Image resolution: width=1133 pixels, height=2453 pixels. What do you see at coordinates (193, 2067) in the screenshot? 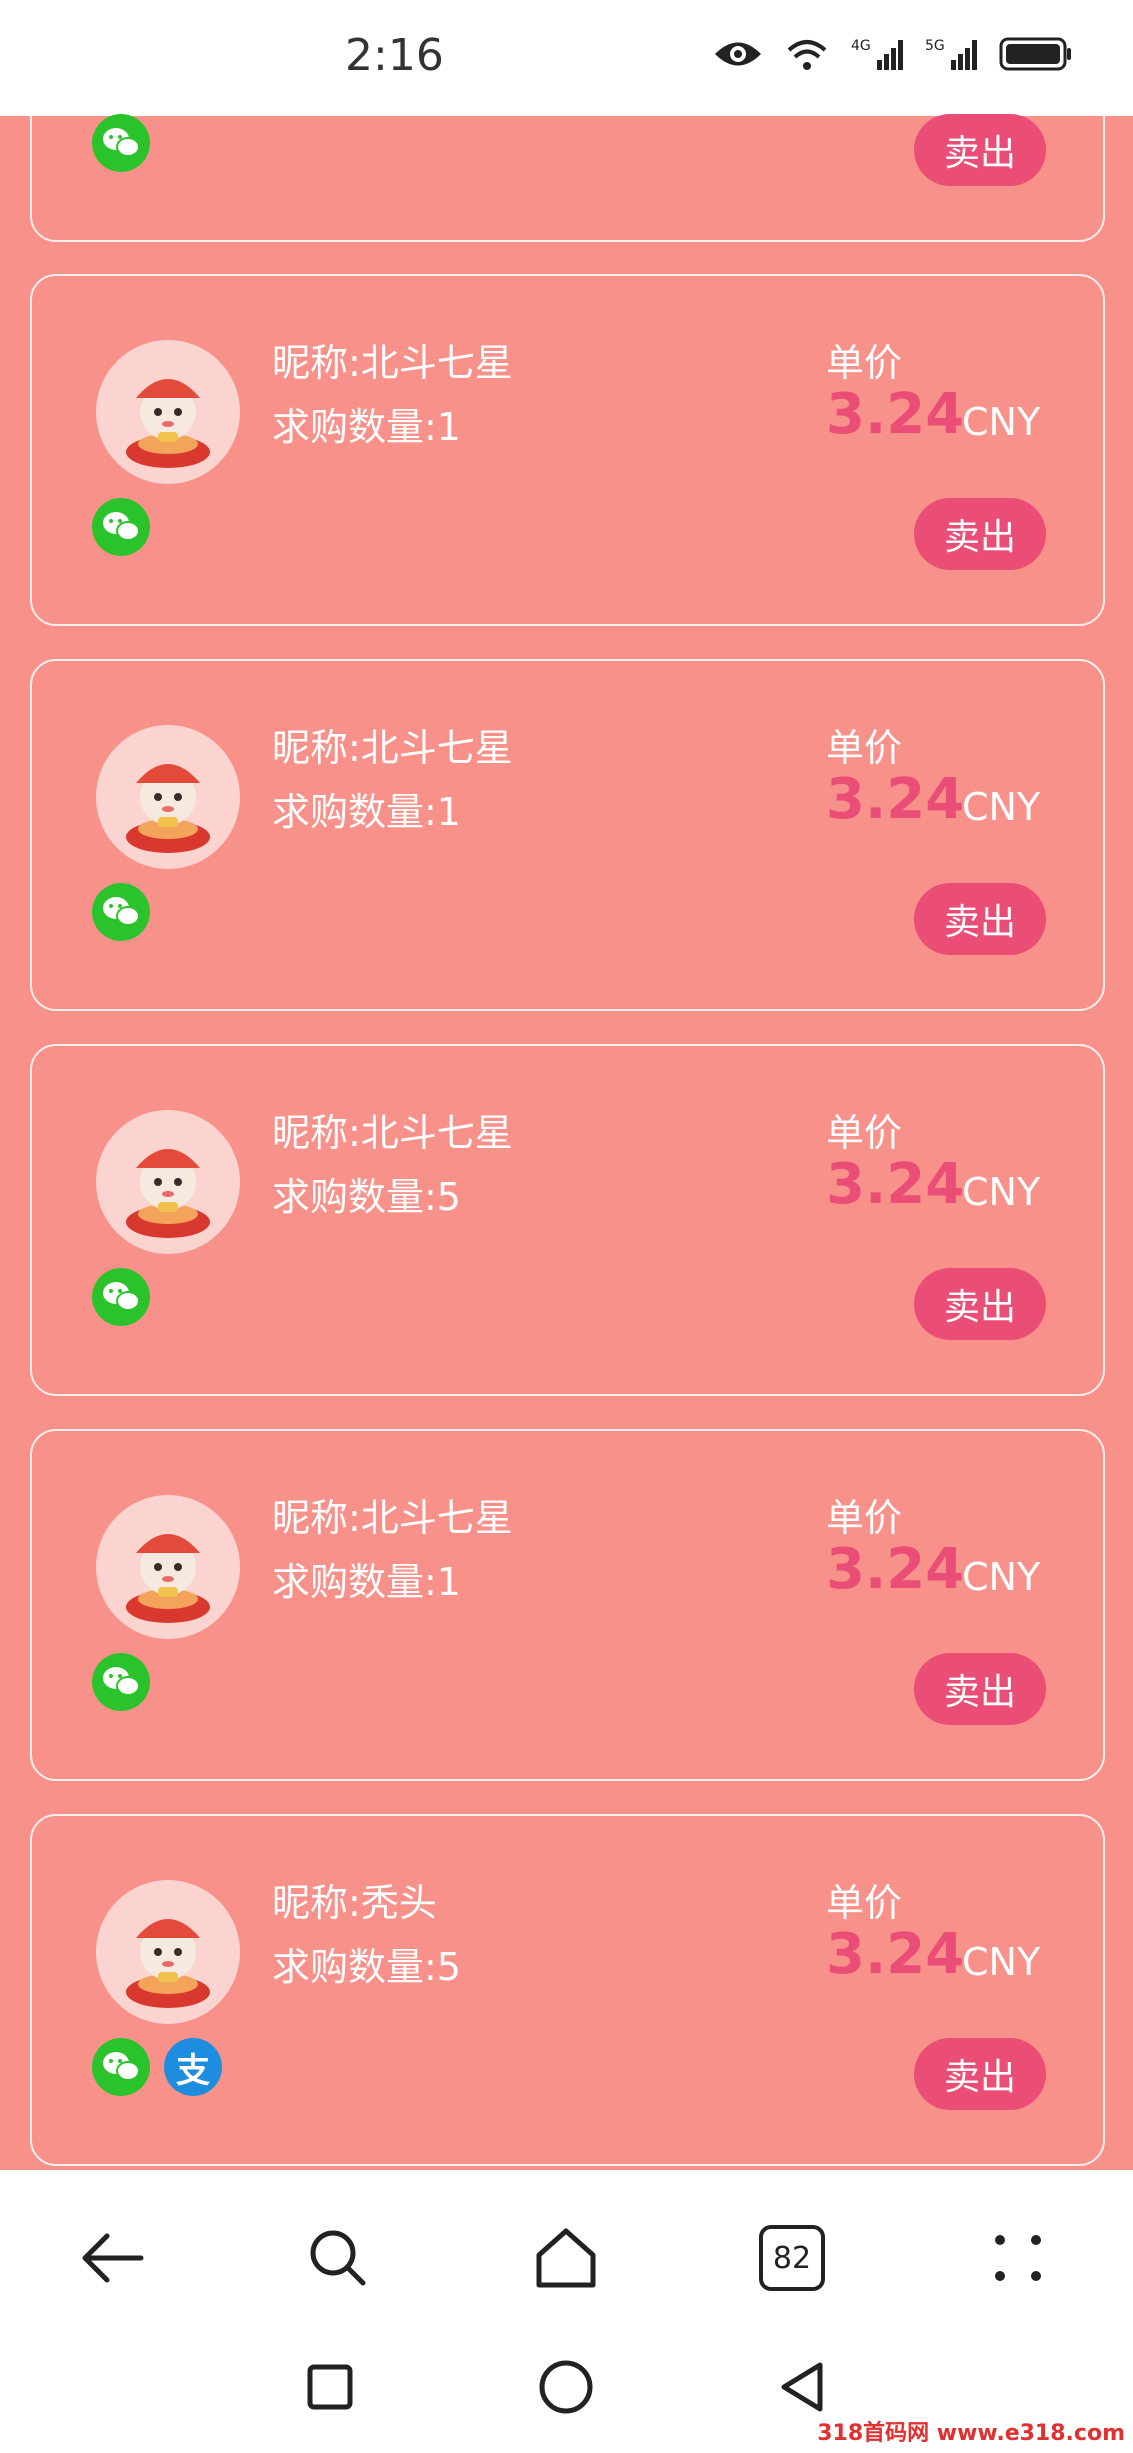
I see `alipay-icon: 支` at bounding box center [193, 2067].